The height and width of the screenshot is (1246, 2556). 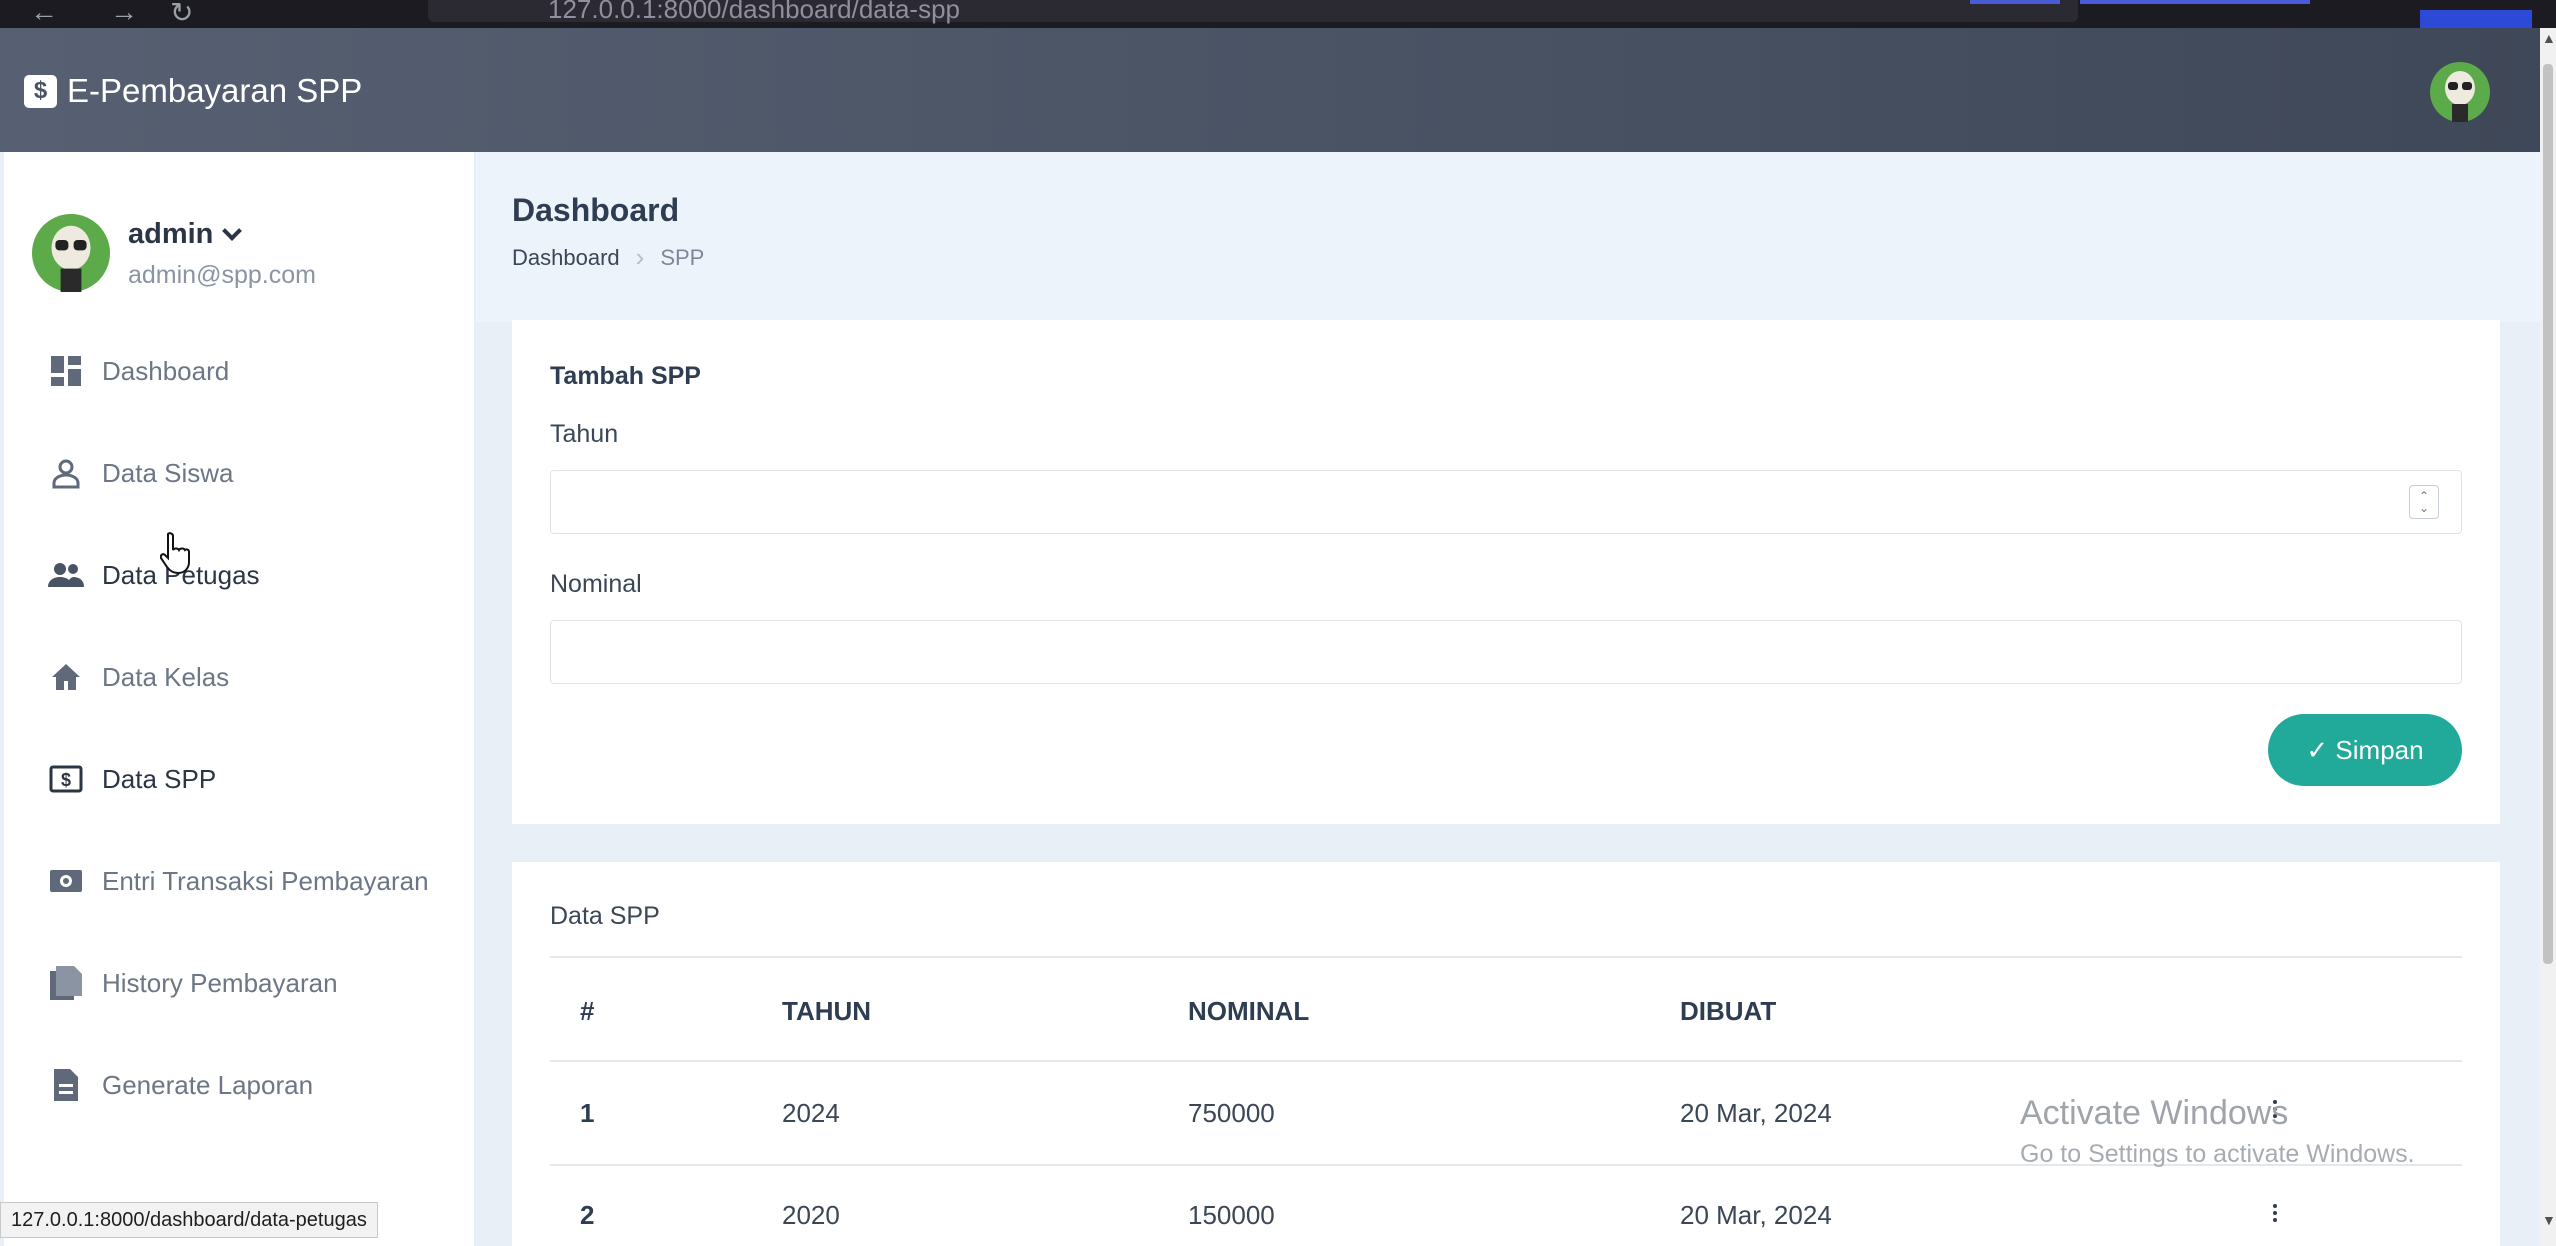 What do you see at coordinates (811, 1113) in the screenshot?
I see `row-tahun: 2024` at bounding box center [811, 1113].